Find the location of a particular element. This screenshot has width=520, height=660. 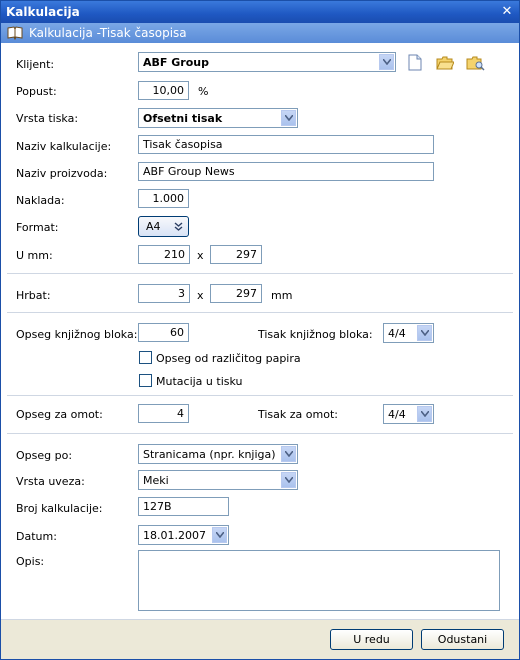

cancel-button: Odustani is located at coordinates (462, 639).